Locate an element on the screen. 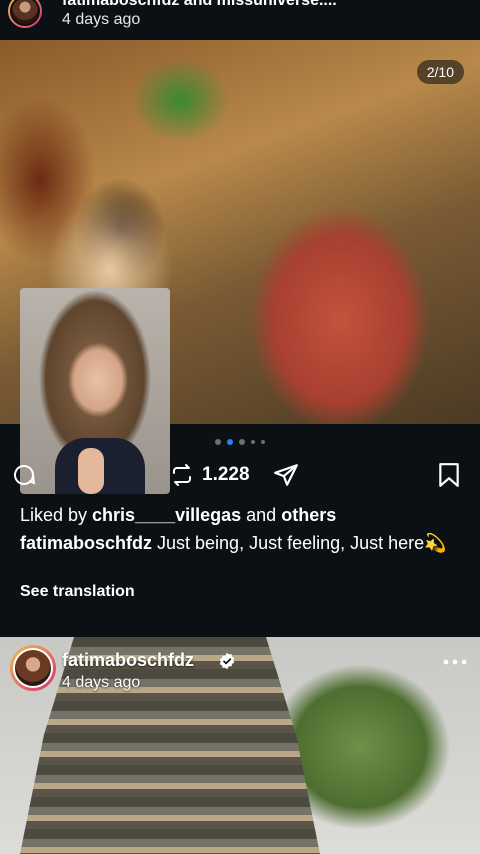 The height and width of the screenshot is (854, 480). repost-count: 1.228 is located at coordinates (226, 474).